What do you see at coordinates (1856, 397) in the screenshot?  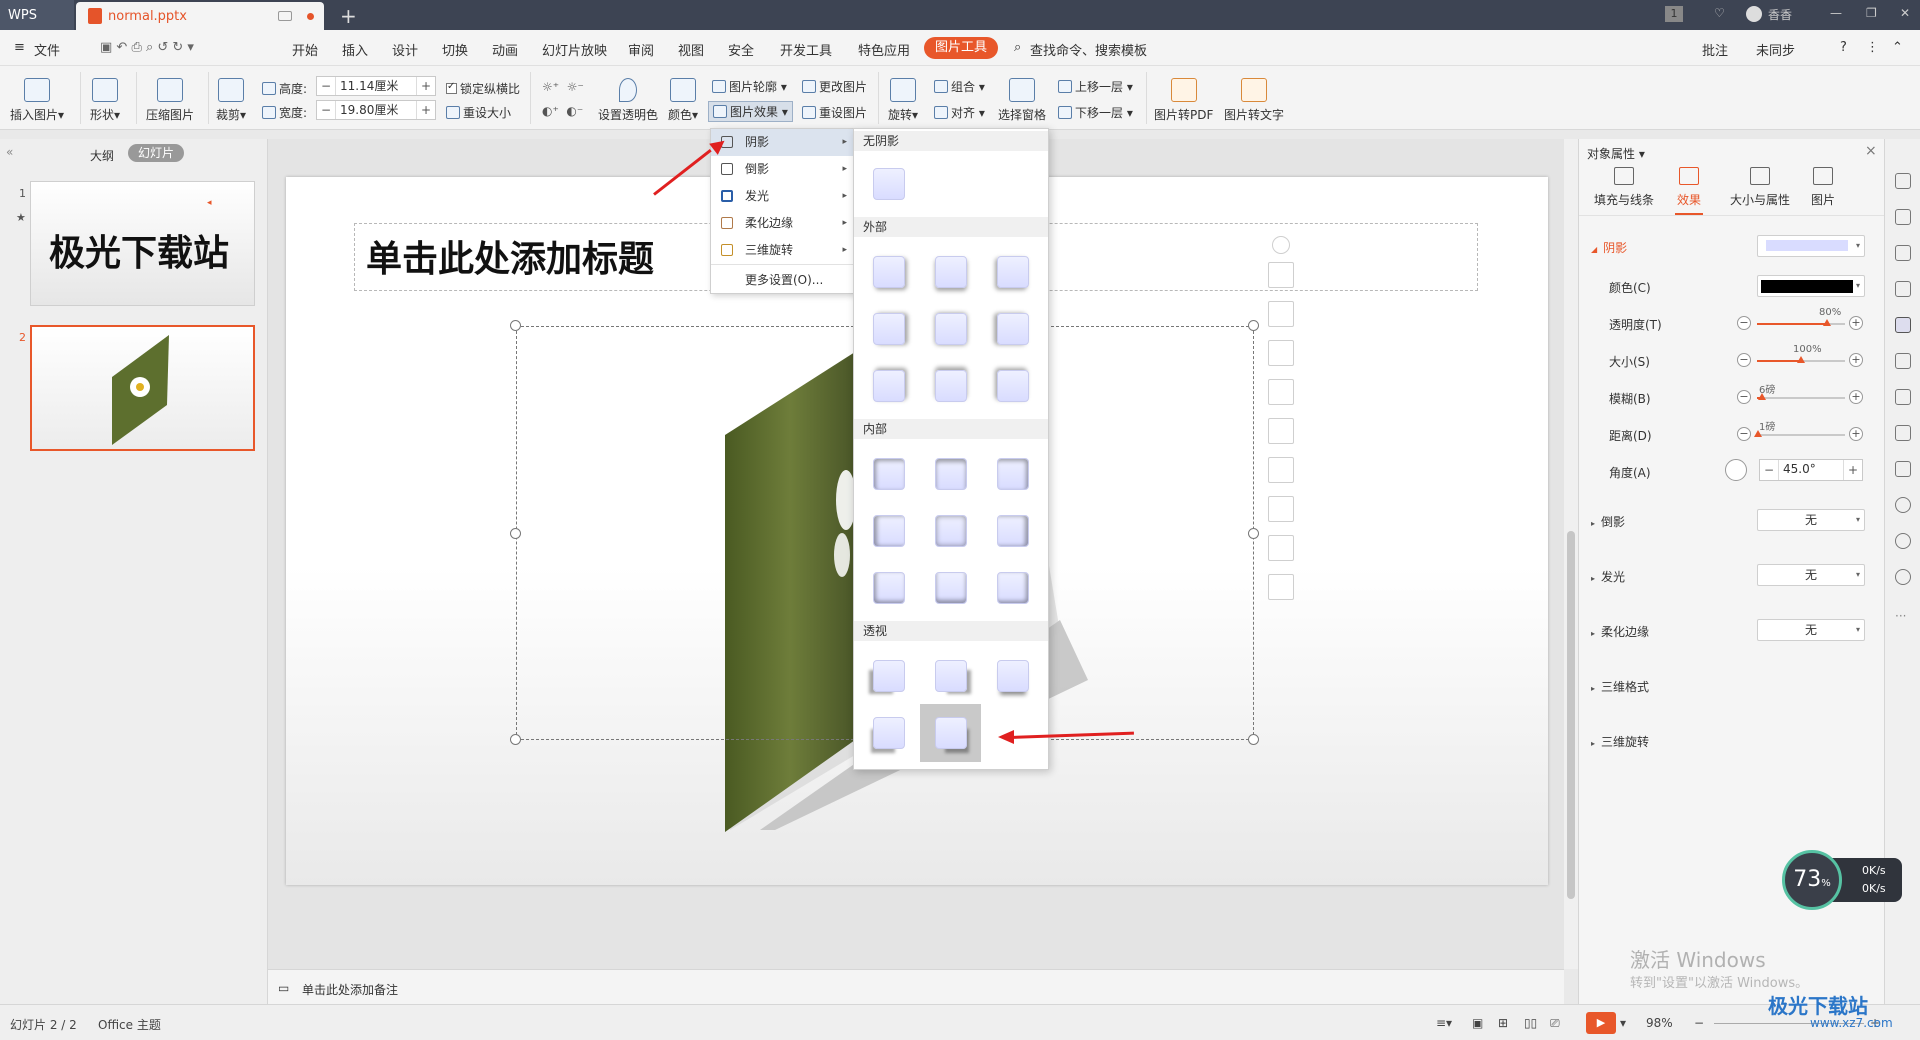 I see `blur-increase: +` at bounding box center [1856, 397].